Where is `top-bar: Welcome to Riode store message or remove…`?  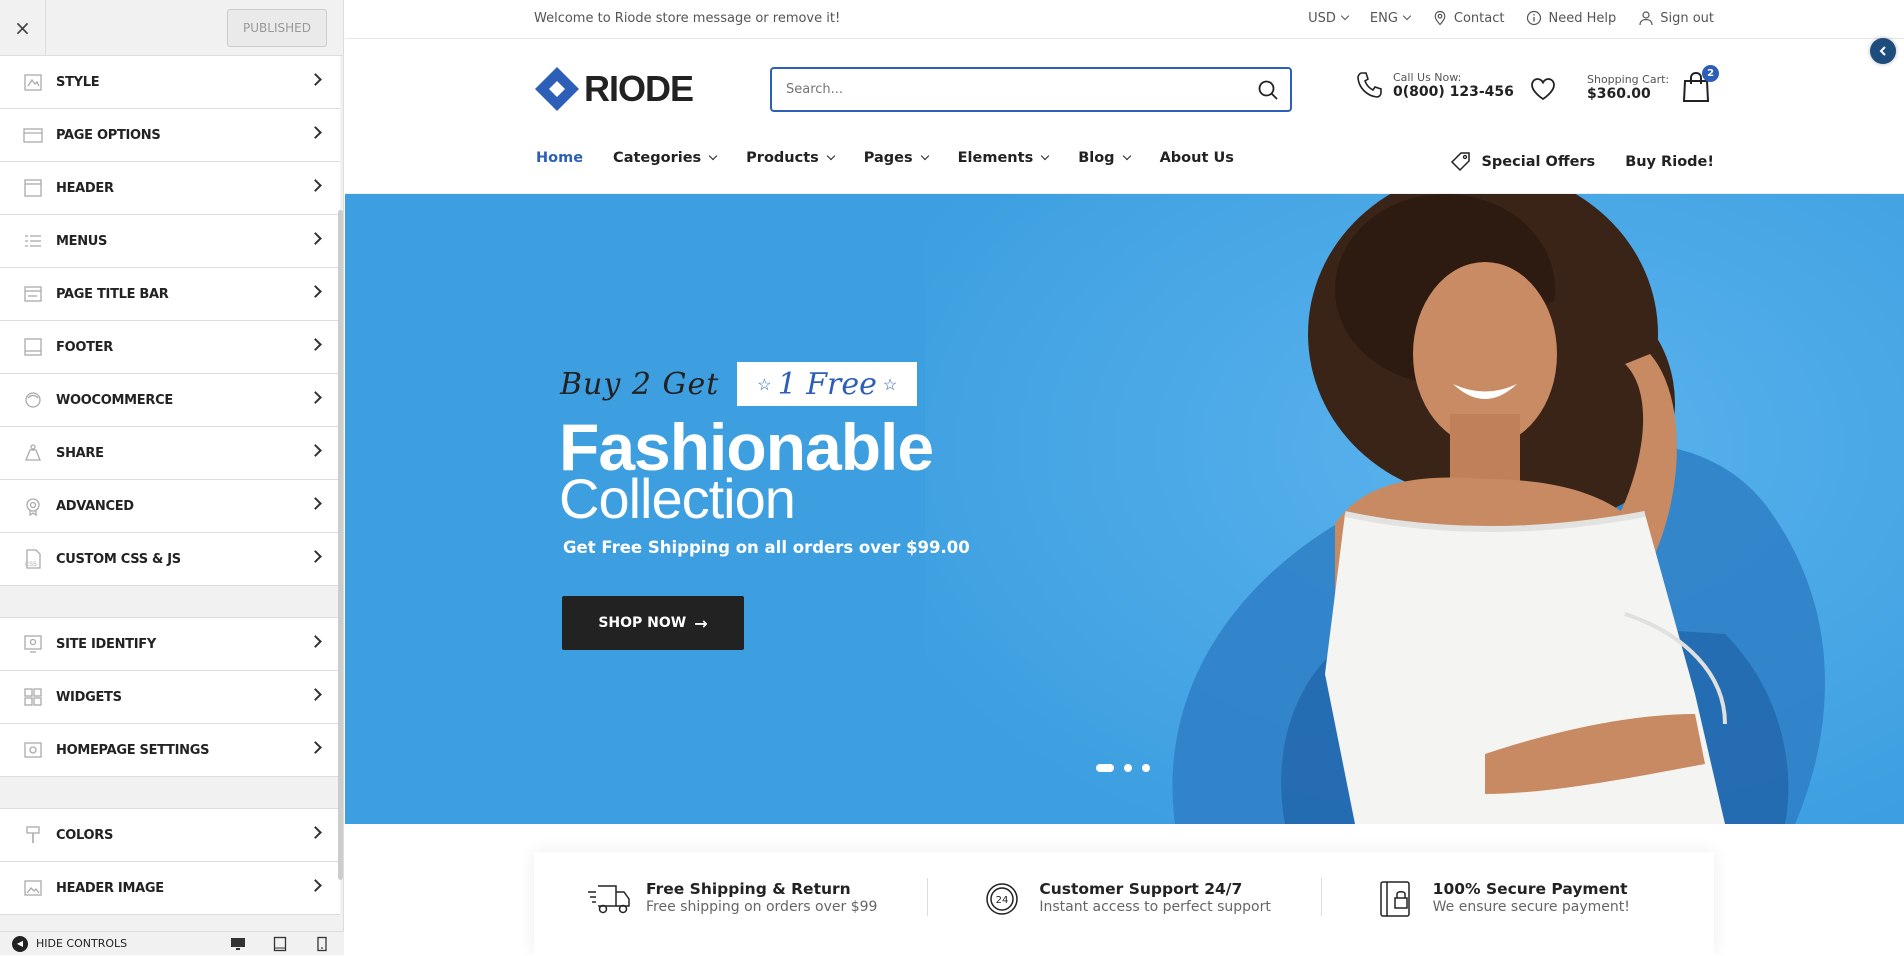 top-bar: Welcome to Riode store message or remove… is located at coordinates (1124, 19).